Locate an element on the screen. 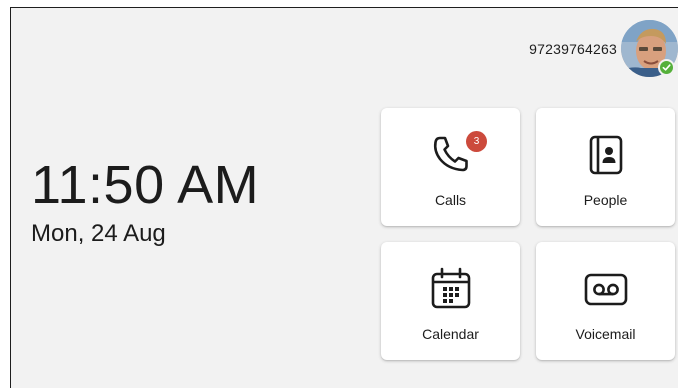  clock-display: 11:50 AM Mon, 24 Aug is located at coordinates (145, 203).